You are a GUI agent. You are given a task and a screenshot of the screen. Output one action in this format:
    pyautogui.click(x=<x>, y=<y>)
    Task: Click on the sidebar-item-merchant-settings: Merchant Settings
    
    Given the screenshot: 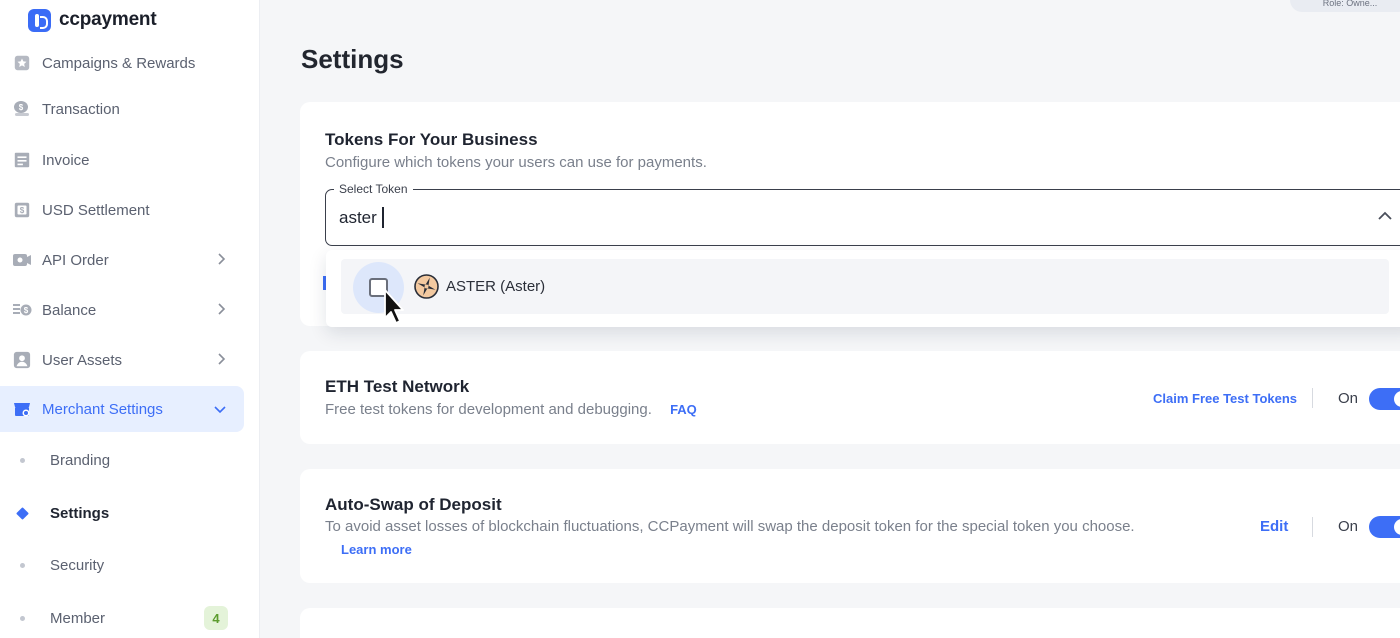 What is the action you would take?
    pyautogui.click(x=122, y=409)
    